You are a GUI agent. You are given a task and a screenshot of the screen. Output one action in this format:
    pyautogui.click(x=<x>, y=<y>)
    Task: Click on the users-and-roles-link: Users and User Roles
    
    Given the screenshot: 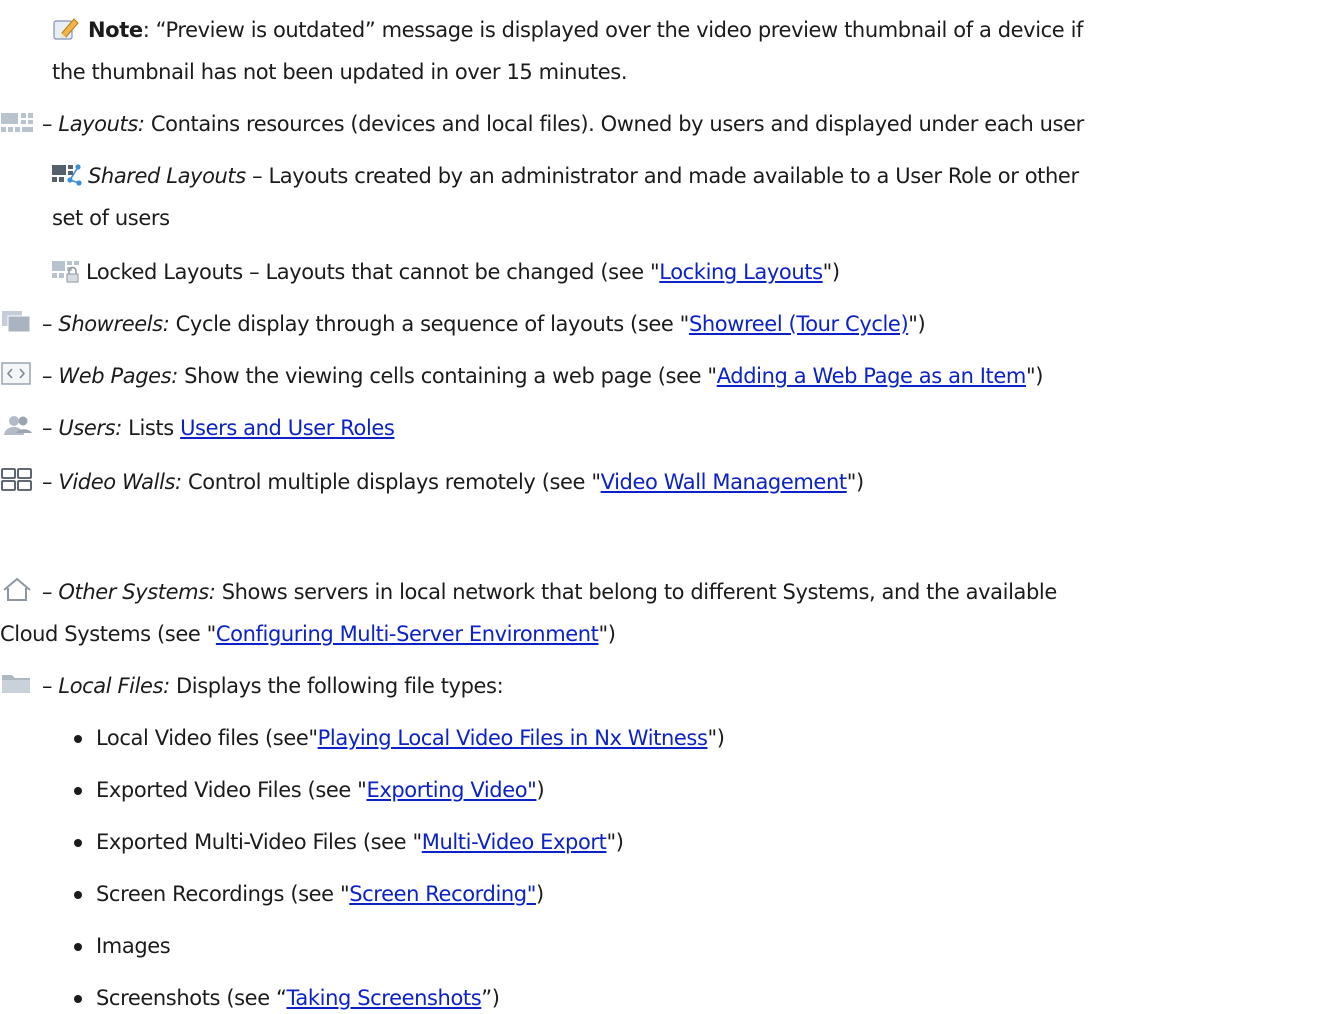 What is the action you would take?
    pyautogui.click(x=287, y=428)
    